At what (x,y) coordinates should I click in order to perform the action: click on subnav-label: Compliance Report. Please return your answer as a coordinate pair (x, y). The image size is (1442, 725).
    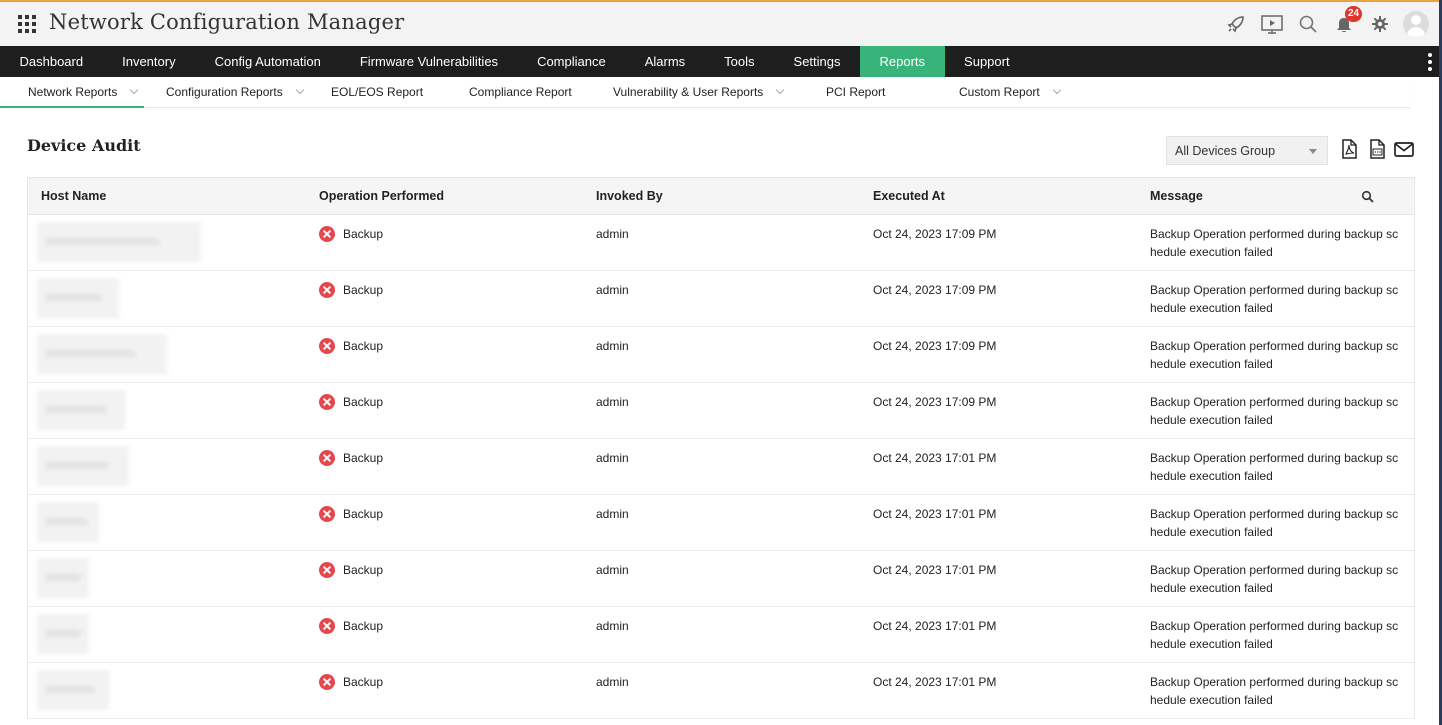
    Looking at the image, I should click on (520, 92).